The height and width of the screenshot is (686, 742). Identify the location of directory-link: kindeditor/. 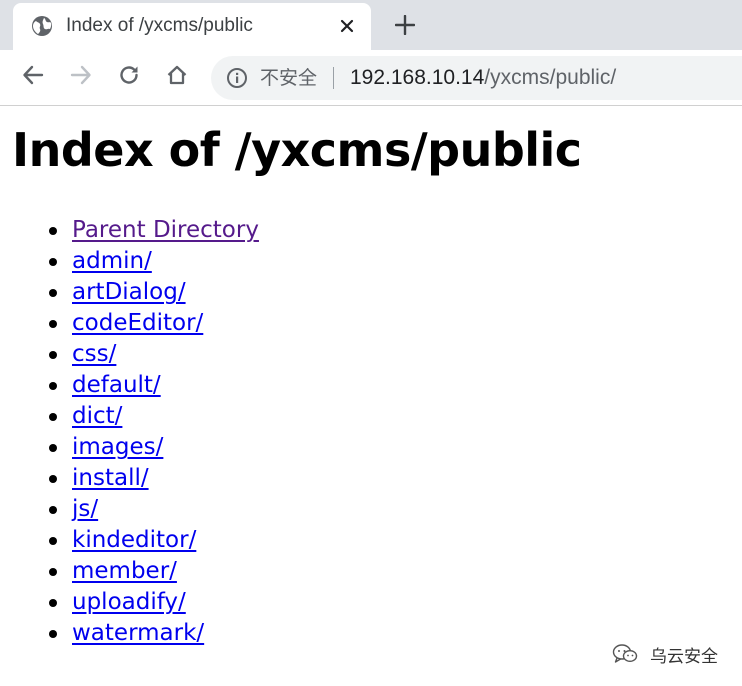
(134, 540).